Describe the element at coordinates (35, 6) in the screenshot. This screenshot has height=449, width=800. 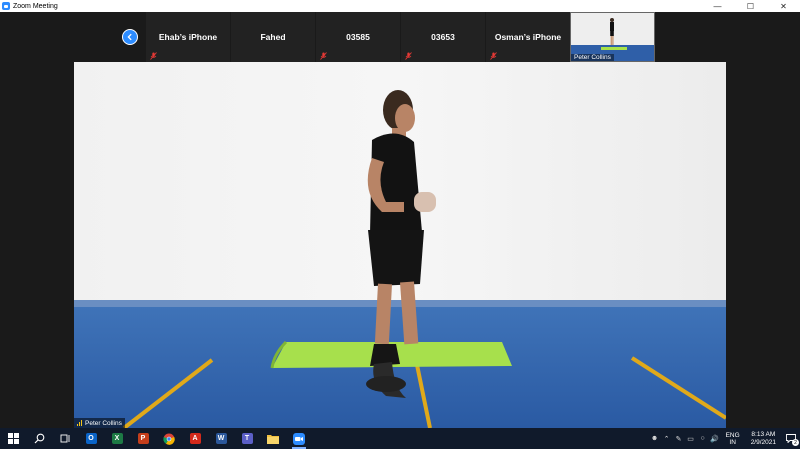
I see `window-title: Zoom Meeting` at that location.